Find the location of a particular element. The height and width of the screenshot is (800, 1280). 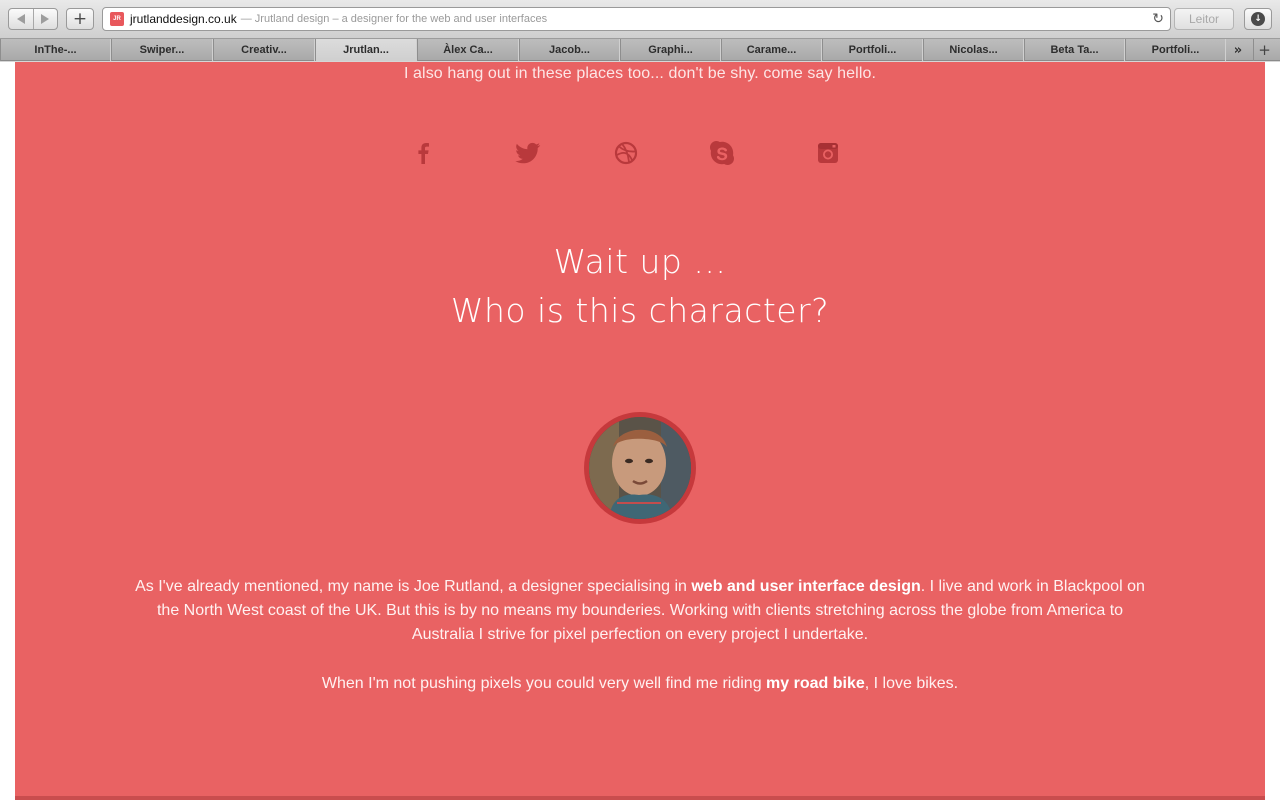

history-nav is located at coordinates (33, 19).